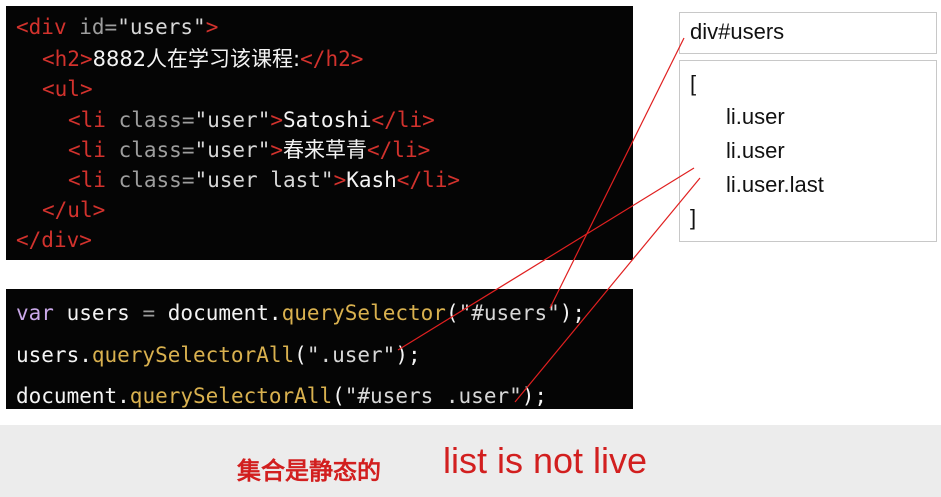 Image resolution: width=941 pixels, height=497 pixels. What do you see at coordinates (545, 460) in the screenshot?
I see `caption-english: list is not live` at bounding box center [545, 460].